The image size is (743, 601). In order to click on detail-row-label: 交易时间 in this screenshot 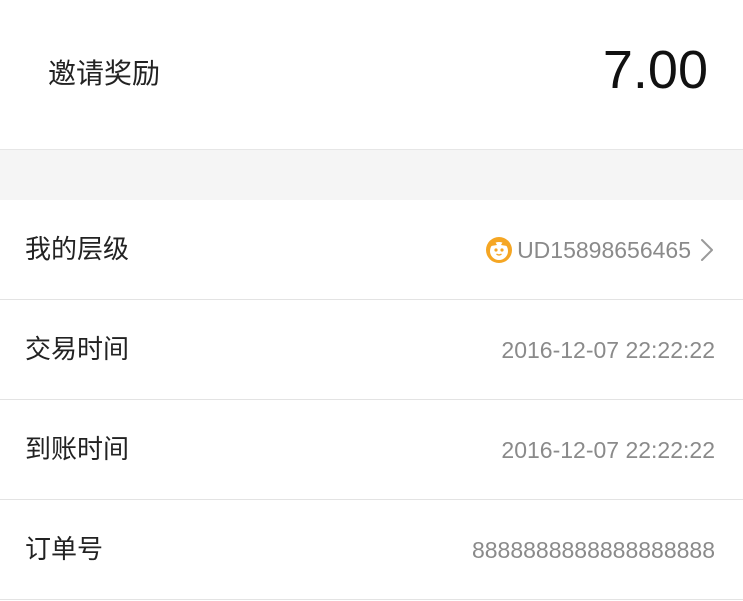, I will do `click(77, 350)`.